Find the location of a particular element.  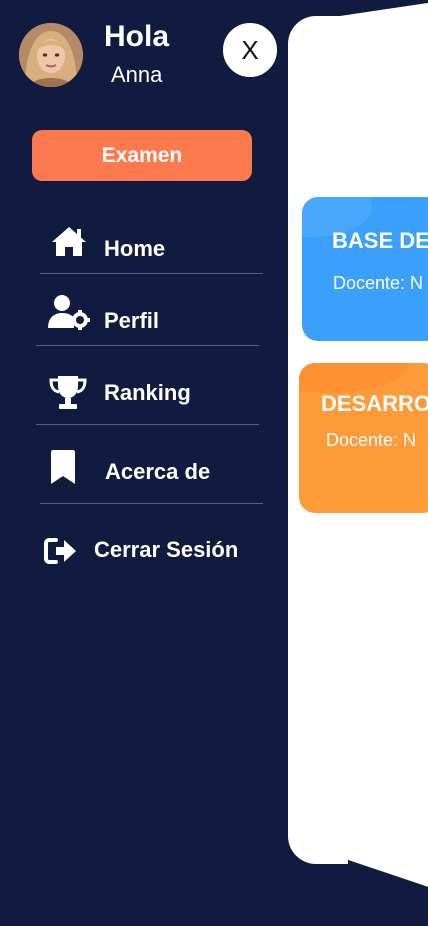

menu-item-ranking: Ranking is located at coordinates (151, 394).